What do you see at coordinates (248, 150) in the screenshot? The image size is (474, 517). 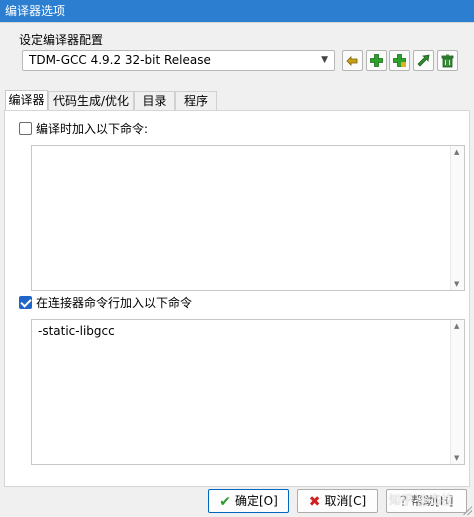 I see `compile-commands-text` at bounding box center [248, 150].